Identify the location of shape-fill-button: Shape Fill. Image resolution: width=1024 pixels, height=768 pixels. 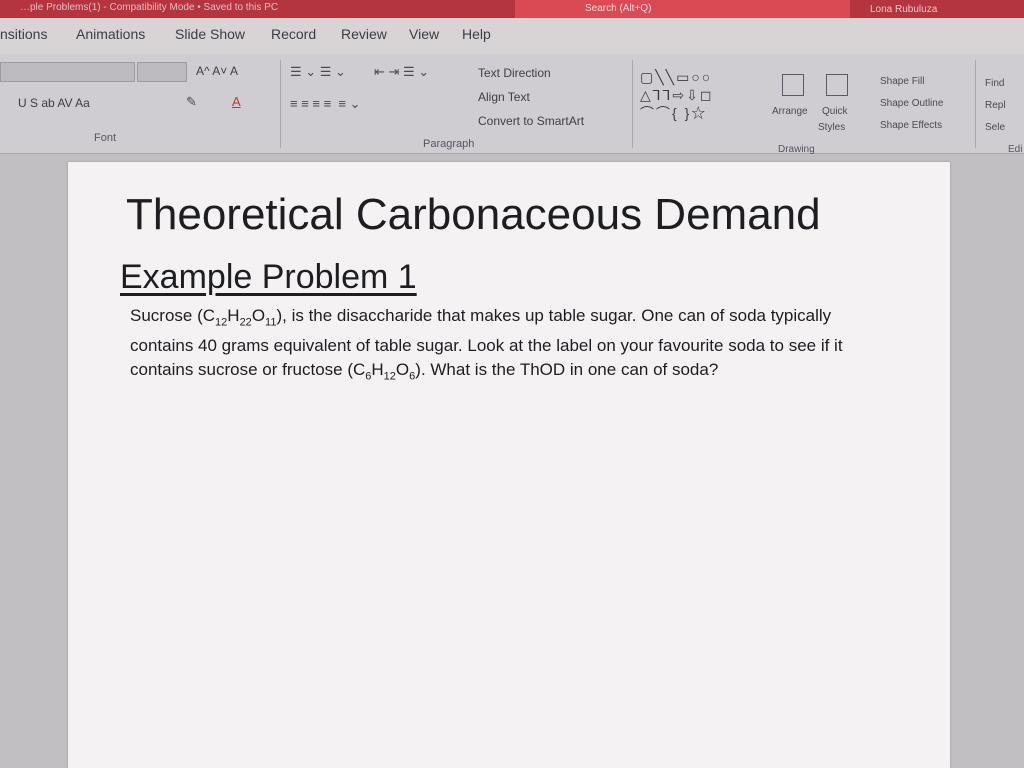
(902, 81).